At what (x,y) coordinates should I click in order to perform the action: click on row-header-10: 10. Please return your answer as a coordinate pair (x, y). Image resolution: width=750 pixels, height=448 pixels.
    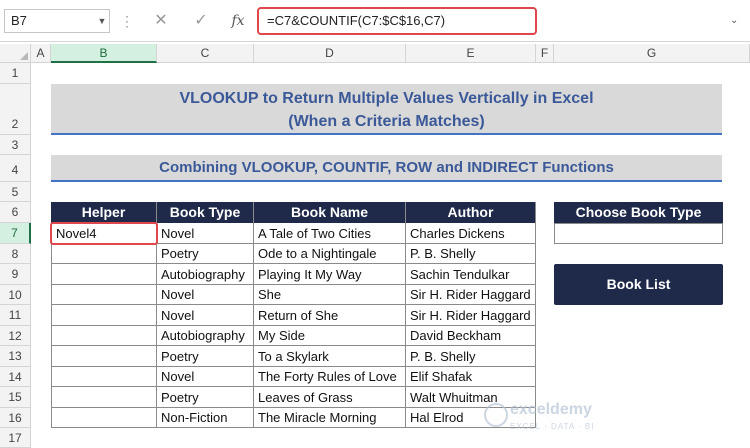
    Looking at the image, I should click on (15, 295).